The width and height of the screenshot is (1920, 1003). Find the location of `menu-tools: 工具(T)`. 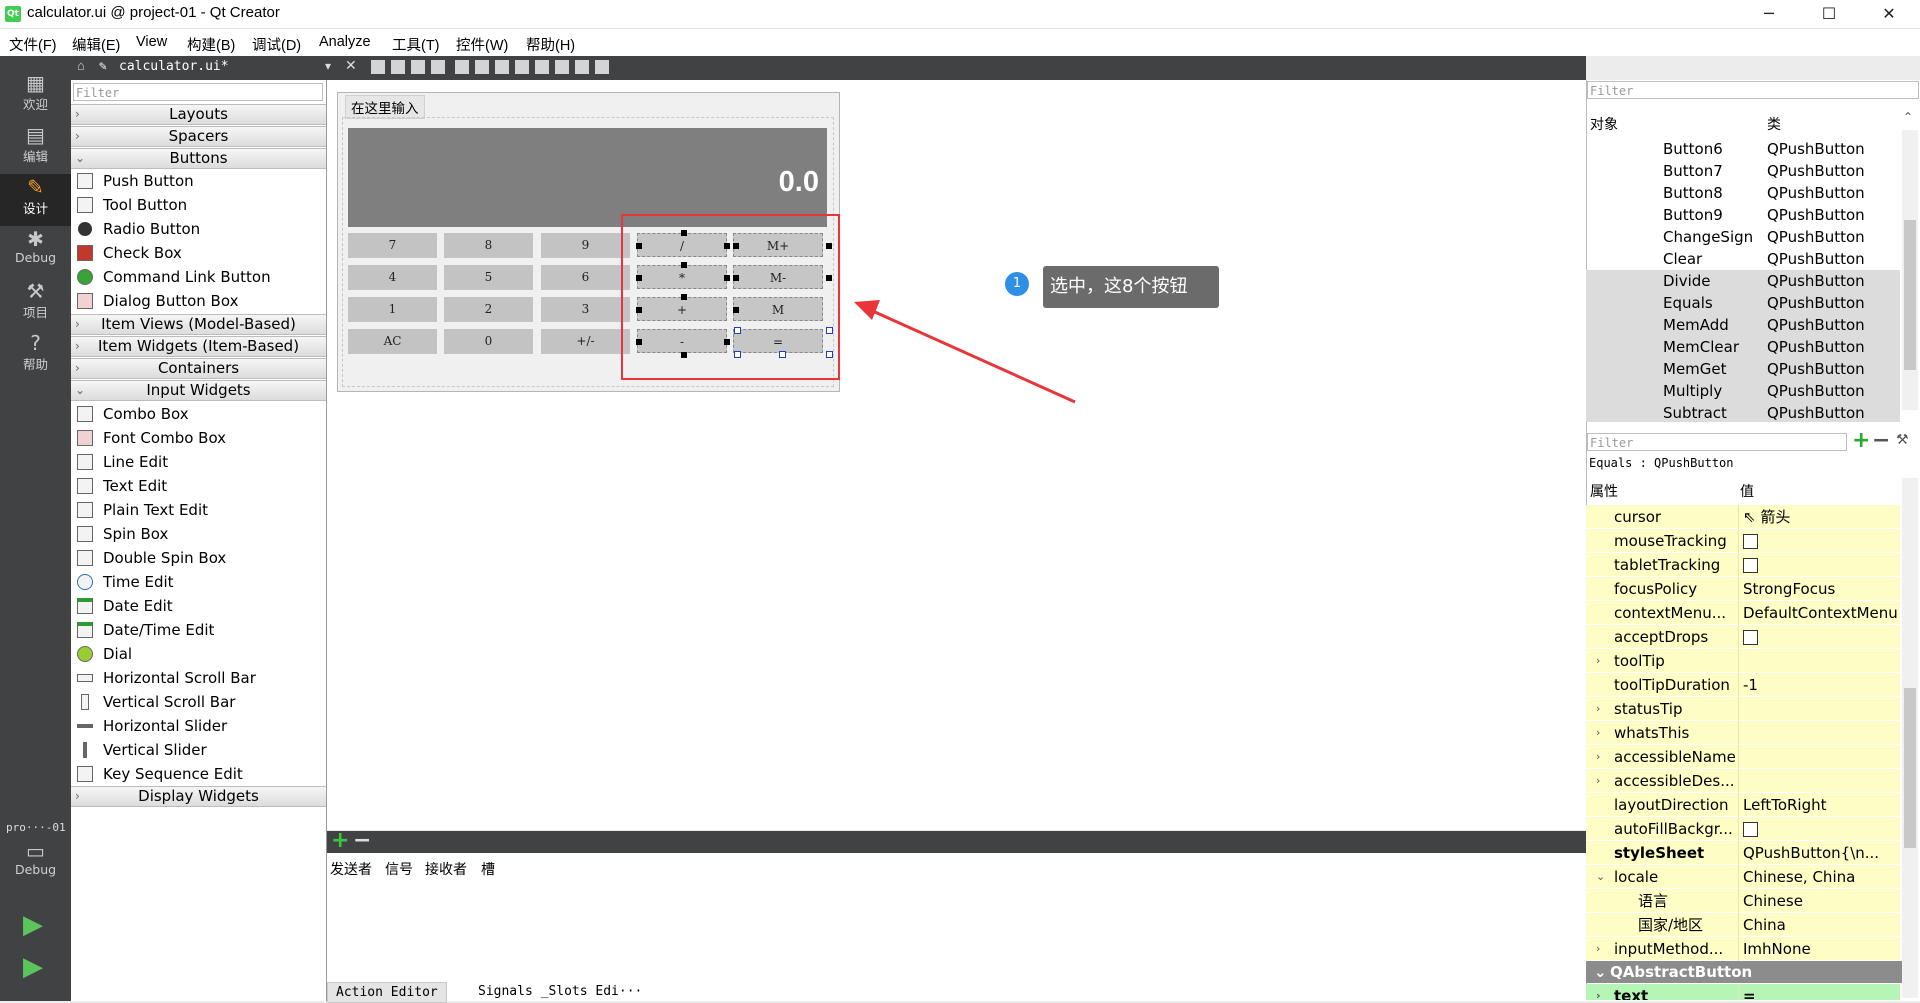

menu-tools: 工具(T) is located at coordinates (416, 44).